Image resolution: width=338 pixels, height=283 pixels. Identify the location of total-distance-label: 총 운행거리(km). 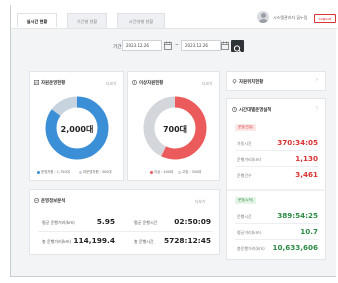
(57, 241).